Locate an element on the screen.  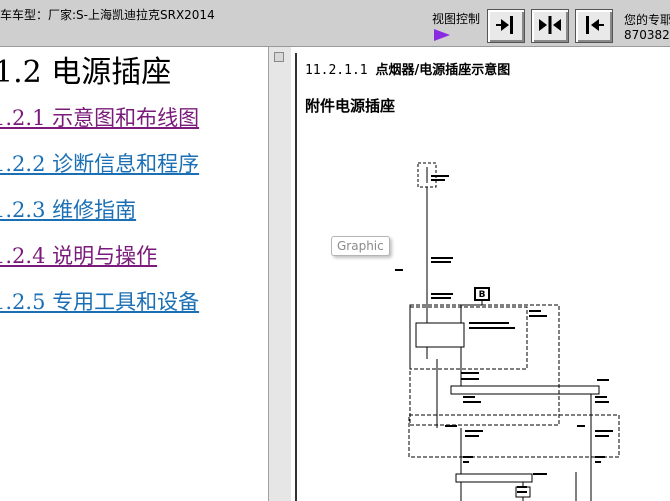
toc-link-description: 1.2.4 说明与操作 is located at coordinates (78, 255).